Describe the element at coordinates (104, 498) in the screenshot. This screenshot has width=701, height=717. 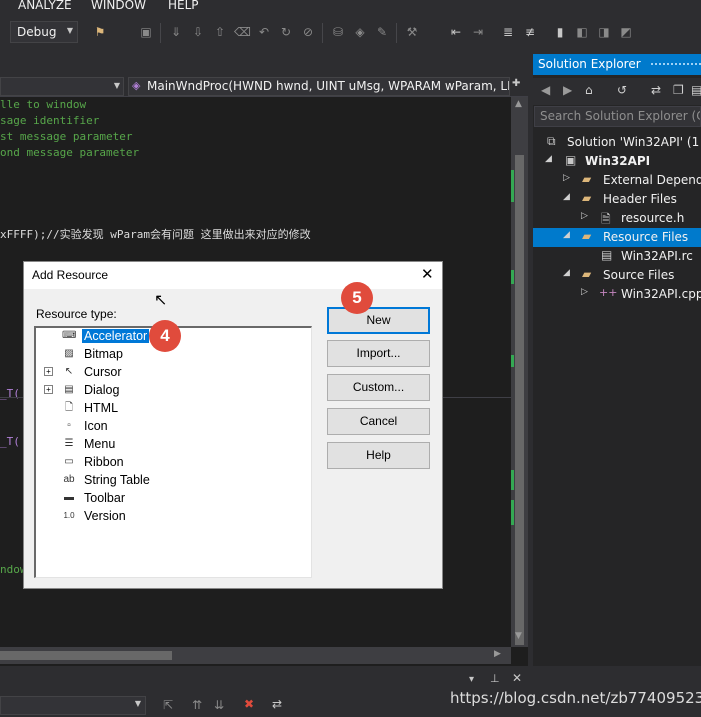
I see `resource-item-label: Toolbar` at that location.